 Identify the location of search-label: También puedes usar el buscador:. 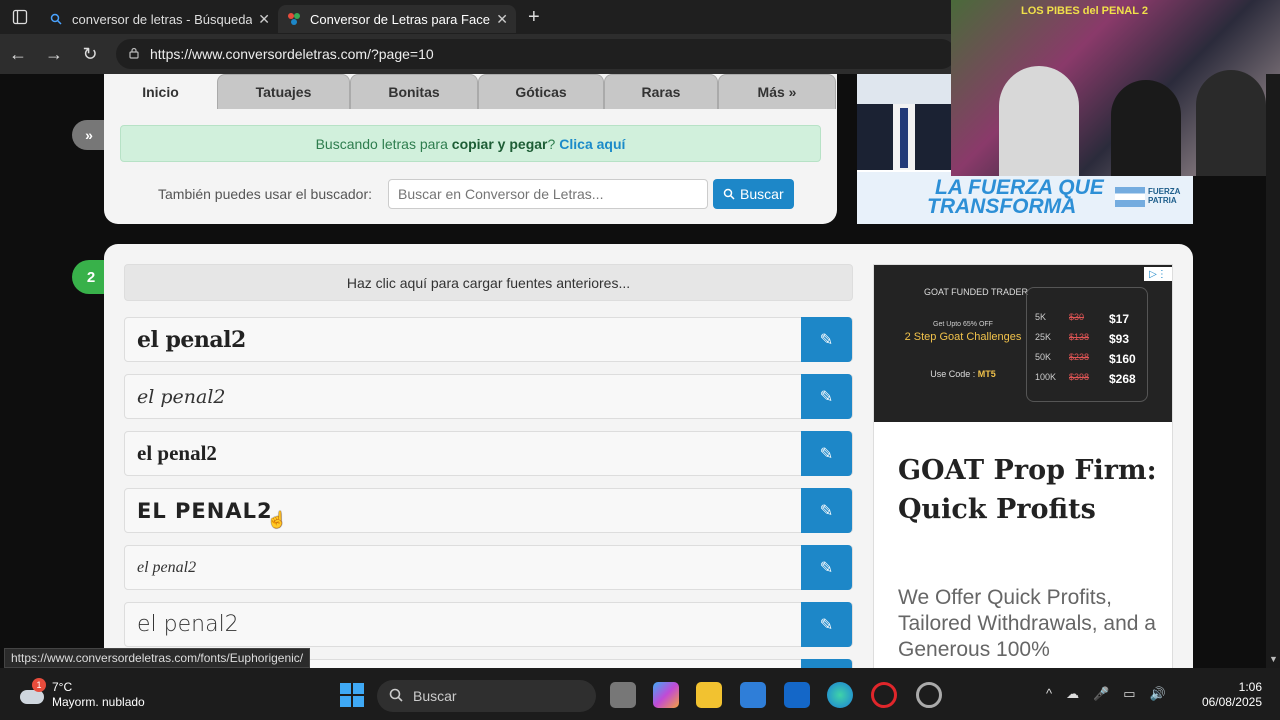
(265, 194).